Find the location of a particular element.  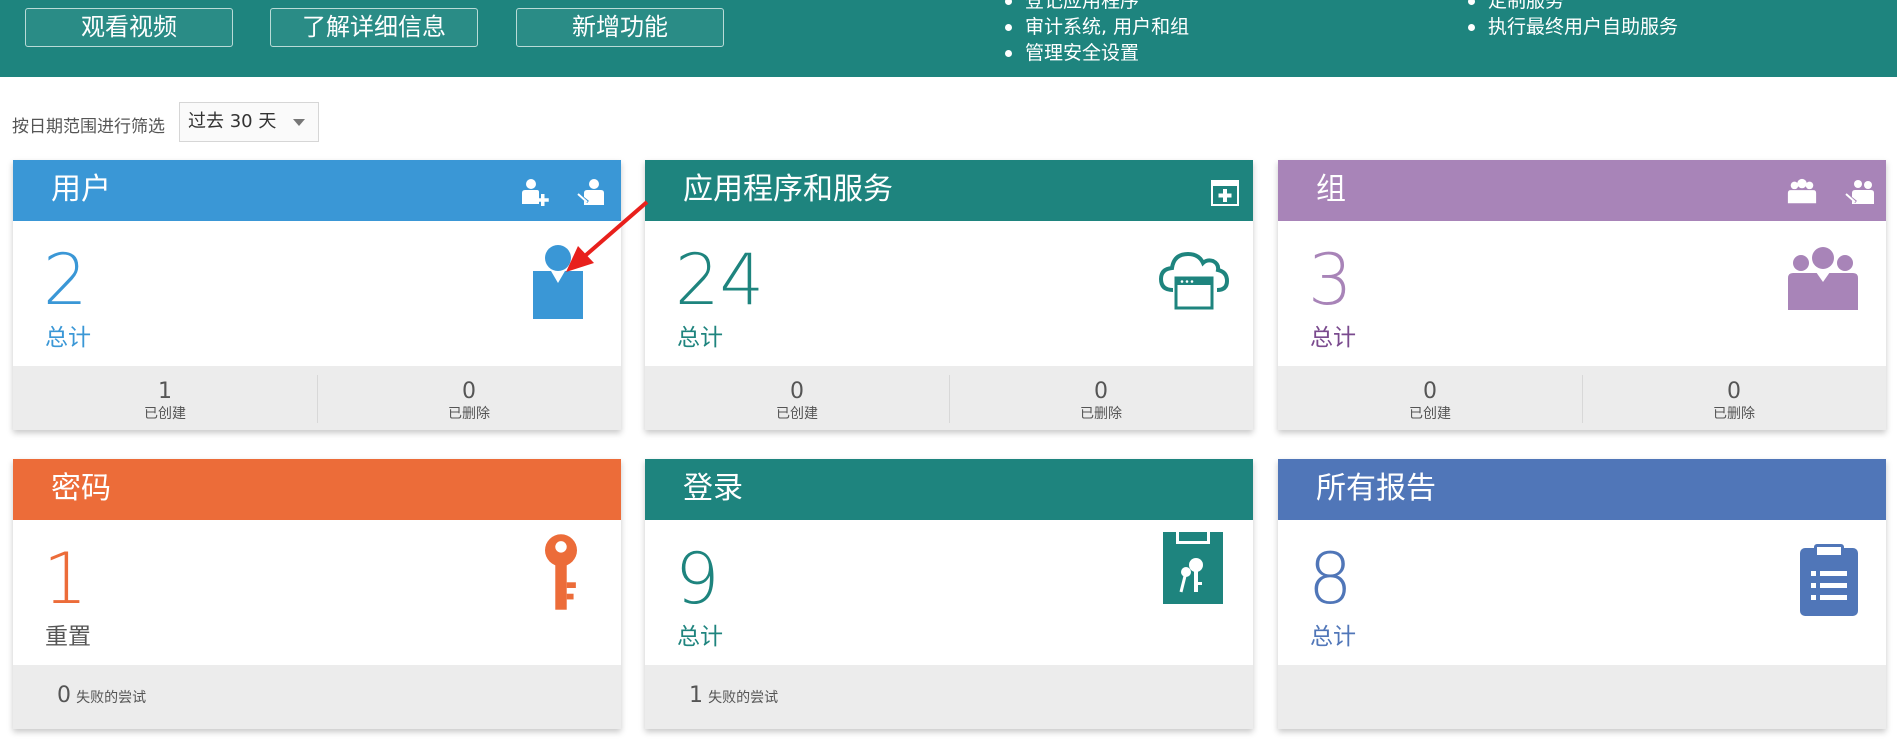

apps-total-count: 24 is located at coordinates (720, 280).